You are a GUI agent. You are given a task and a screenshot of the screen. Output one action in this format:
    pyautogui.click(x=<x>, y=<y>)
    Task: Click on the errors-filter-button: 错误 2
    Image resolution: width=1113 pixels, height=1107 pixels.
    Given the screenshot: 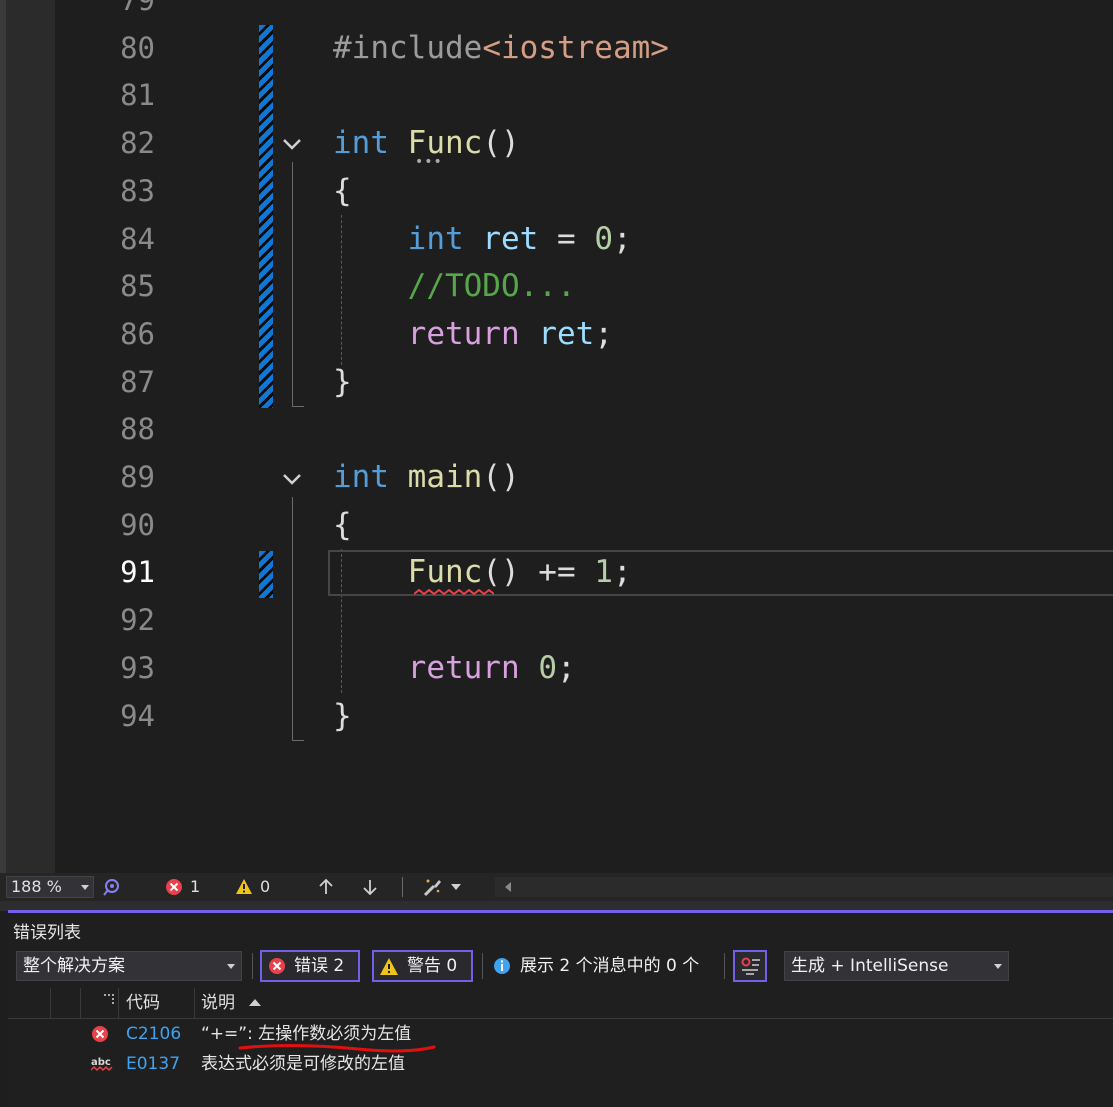 What is the action you would take?
    pyautogui.click(x=310, y=966)
    